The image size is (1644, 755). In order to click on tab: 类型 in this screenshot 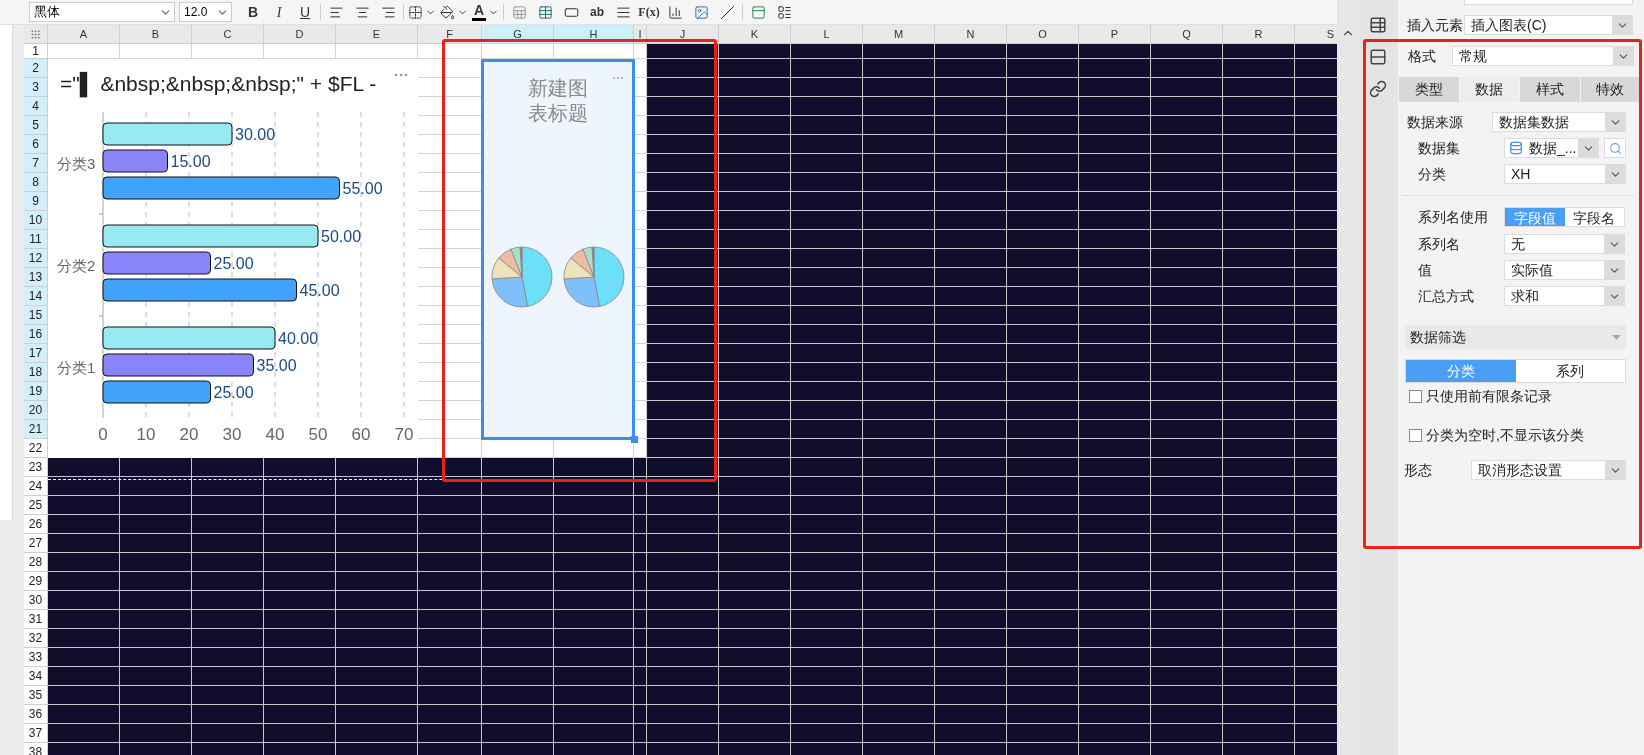, I will do `click(1429, 89)`.